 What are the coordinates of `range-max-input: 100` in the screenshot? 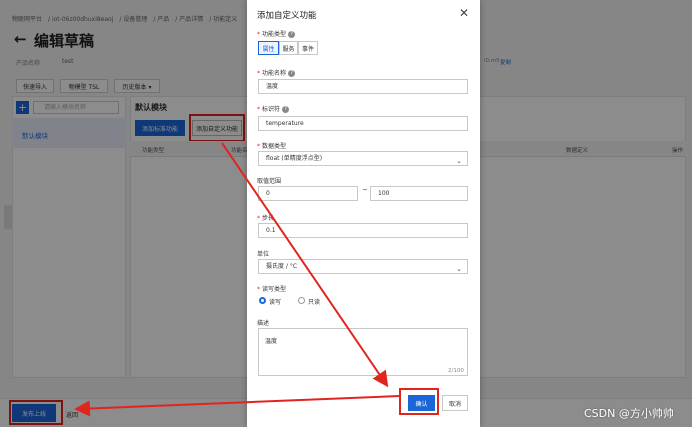 It's located at (419, 193).